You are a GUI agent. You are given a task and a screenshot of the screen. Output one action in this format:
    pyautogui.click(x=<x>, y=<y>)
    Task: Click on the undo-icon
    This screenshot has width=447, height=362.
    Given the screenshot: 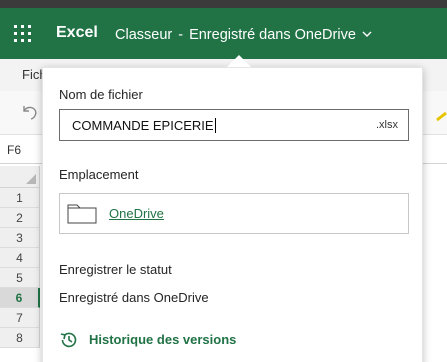 What is the action you would take?
    pyautogui.click(x=29, y=114)
    